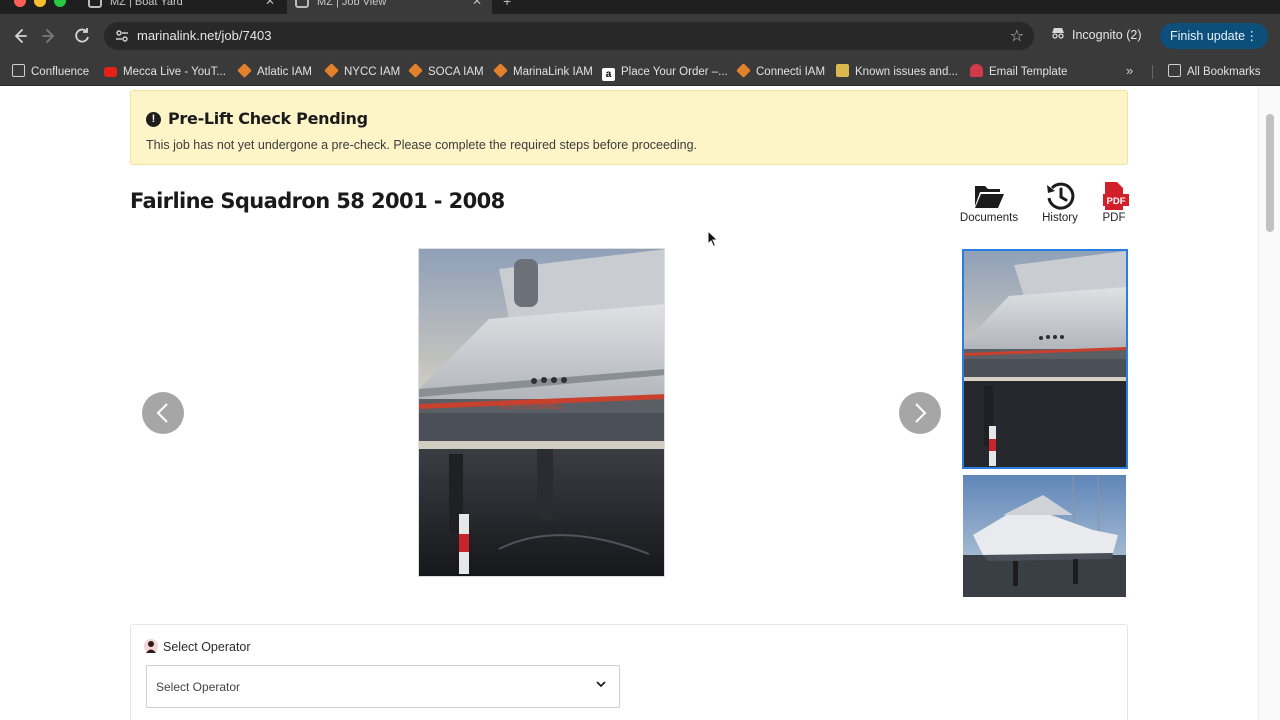  I want to click on incognito-label: Incognito (2), so click(1107, 35).